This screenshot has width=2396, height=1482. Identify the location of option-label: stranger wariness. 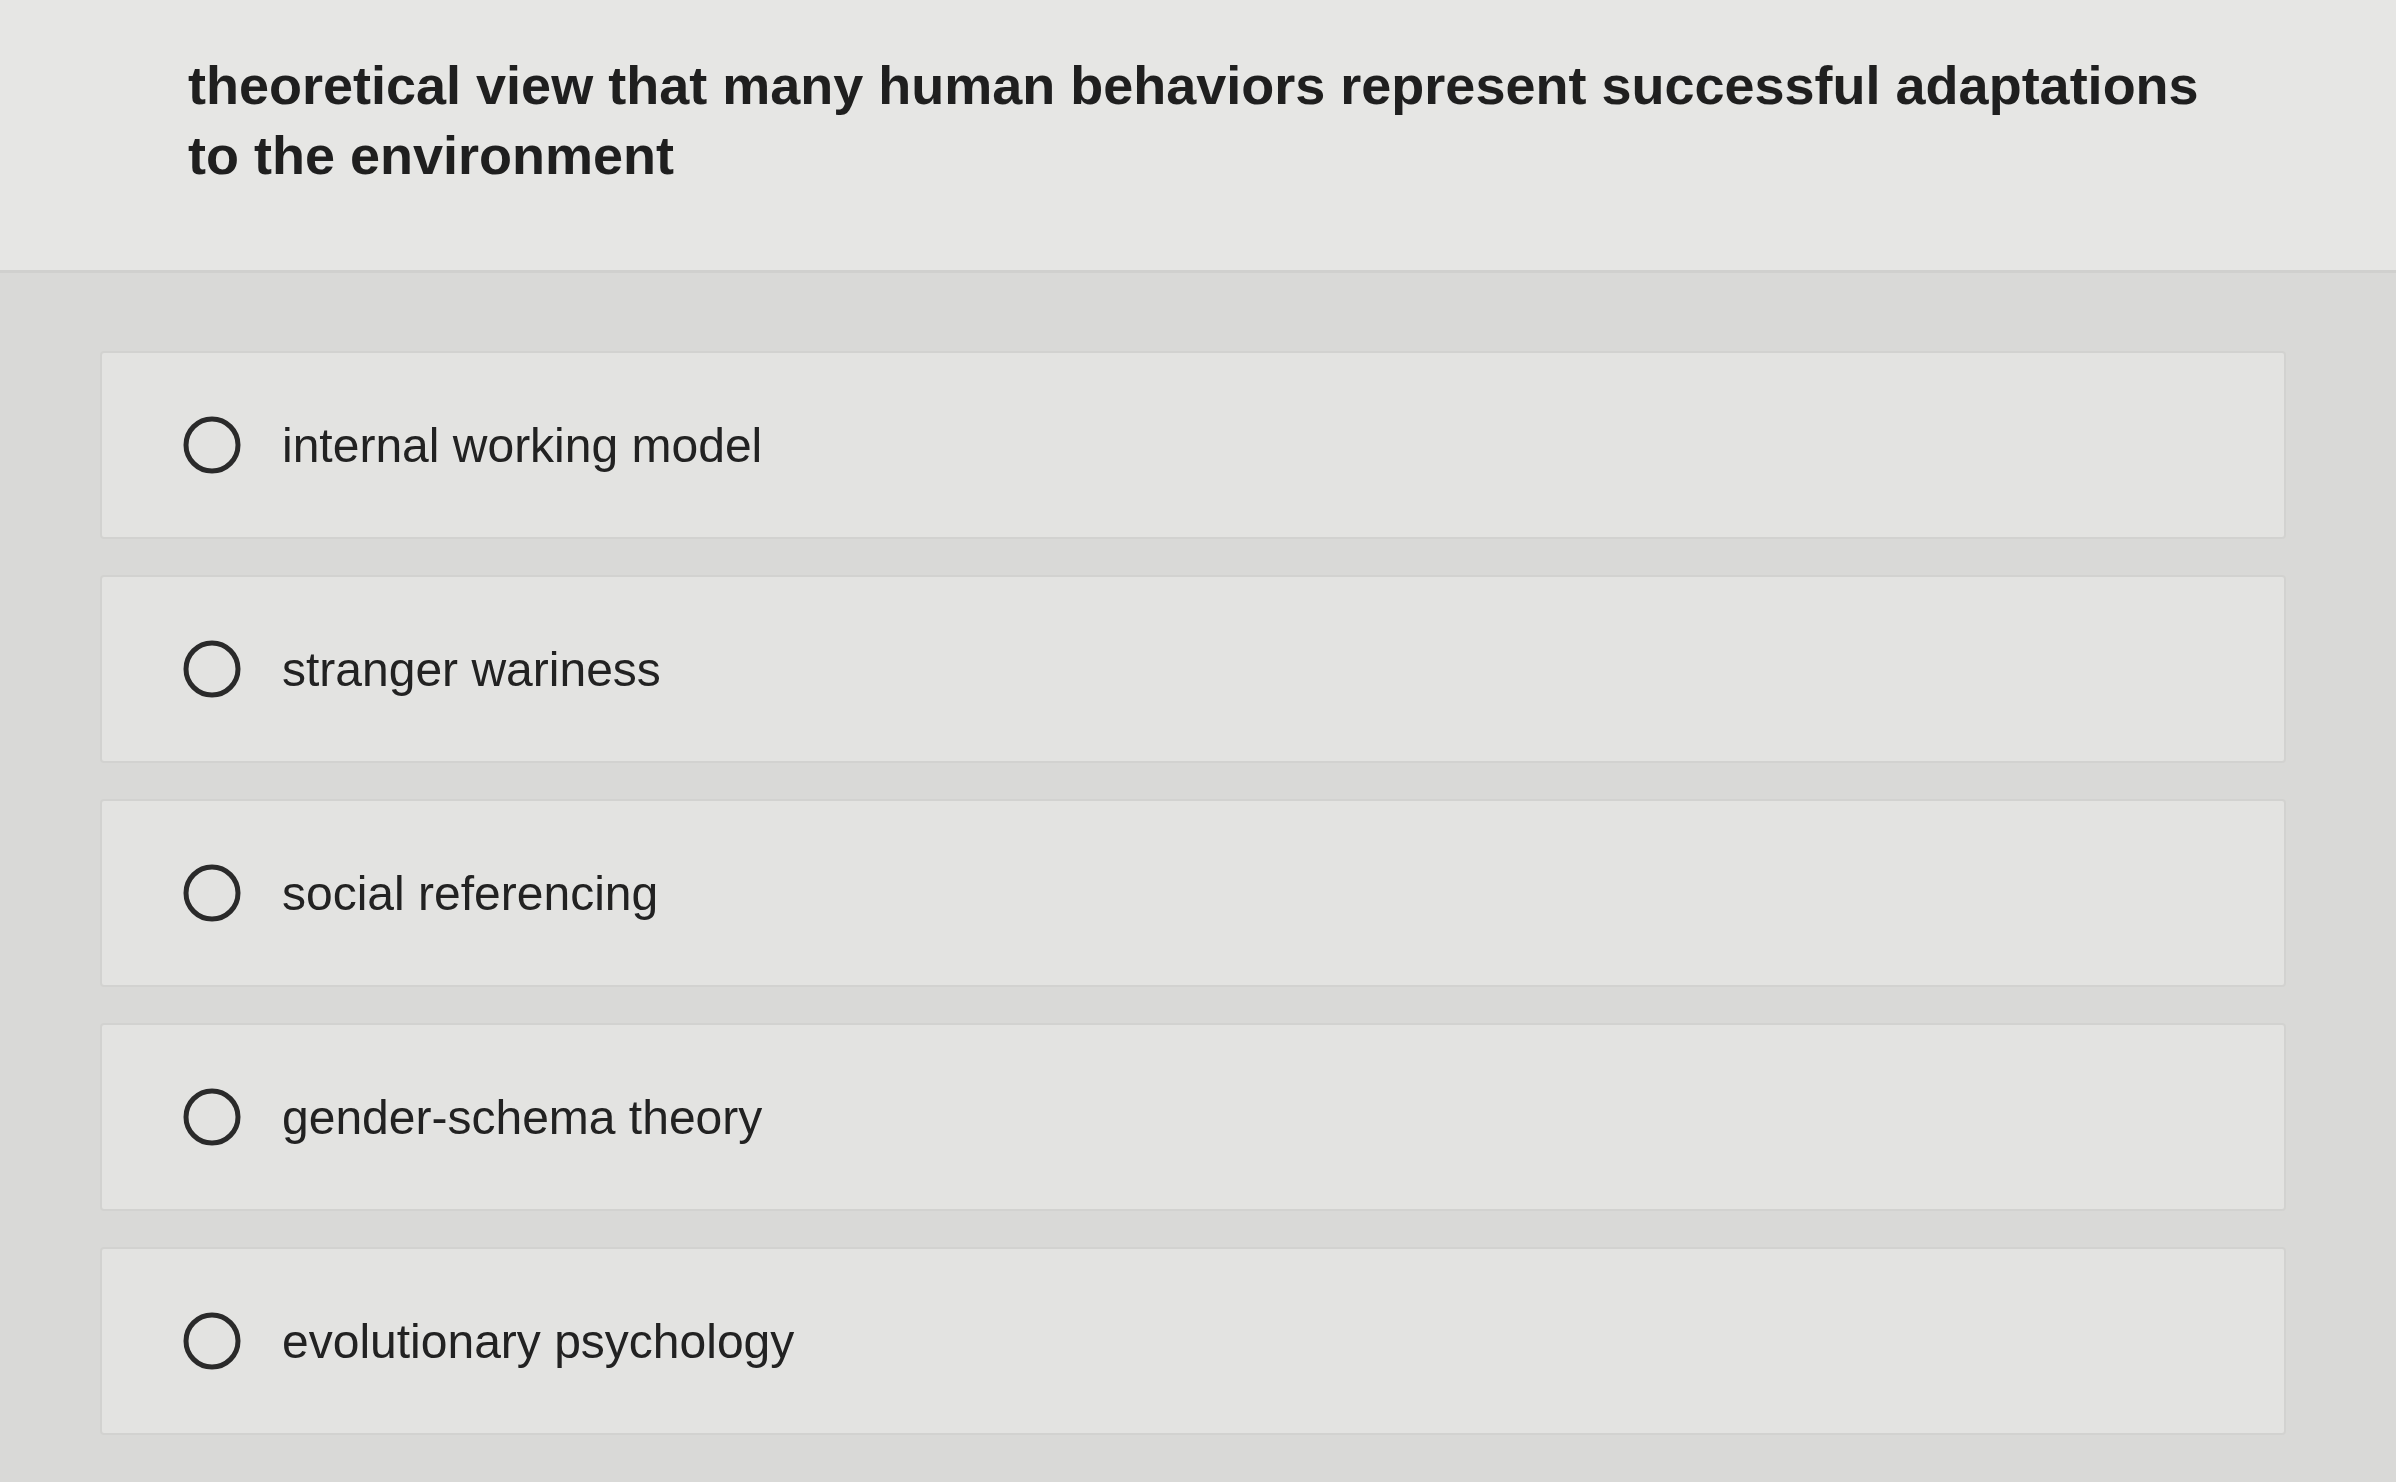
(471, 669).